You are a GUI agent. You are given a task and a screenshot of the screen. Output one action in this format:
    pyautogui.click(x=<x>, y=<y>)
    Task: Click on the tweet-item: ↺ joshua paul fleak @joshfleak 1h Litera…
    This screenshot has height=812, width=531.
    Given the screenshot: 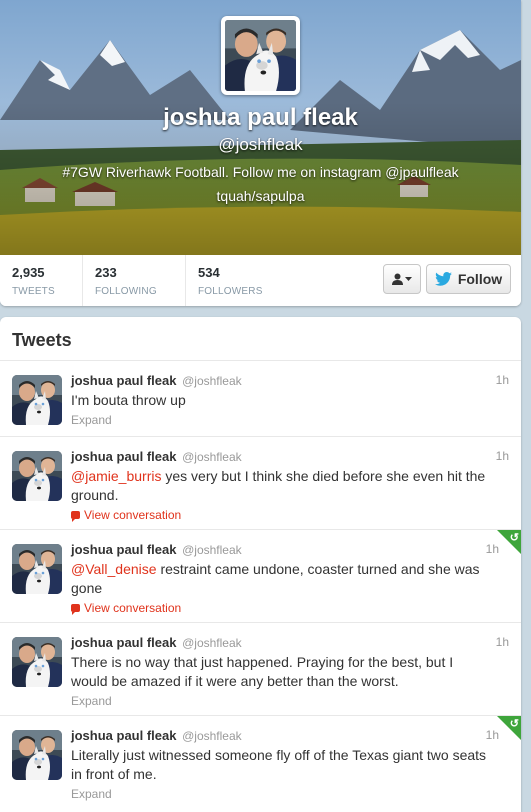 What is the action you would take?
    pyautogui.click(x=260, y=763)
    